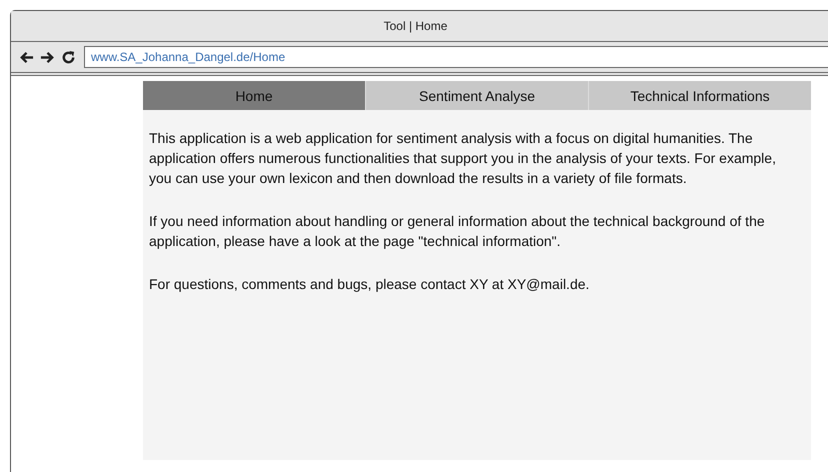  I want to click on forward-icon, so click(47, 57).